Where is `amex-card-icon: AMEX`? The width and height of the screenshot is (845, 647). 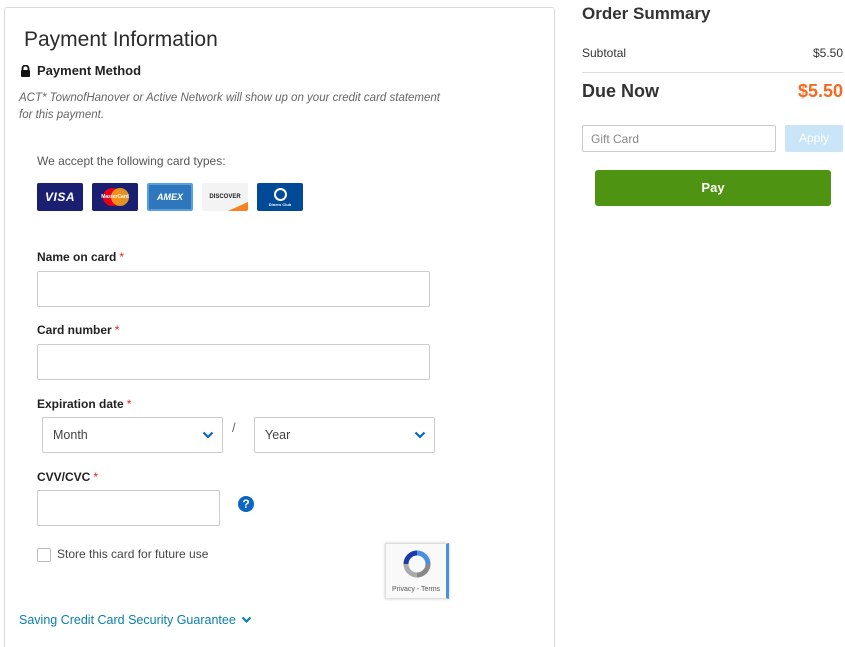
amex-card-icon: AMEX is located at coordinates (170, 197).